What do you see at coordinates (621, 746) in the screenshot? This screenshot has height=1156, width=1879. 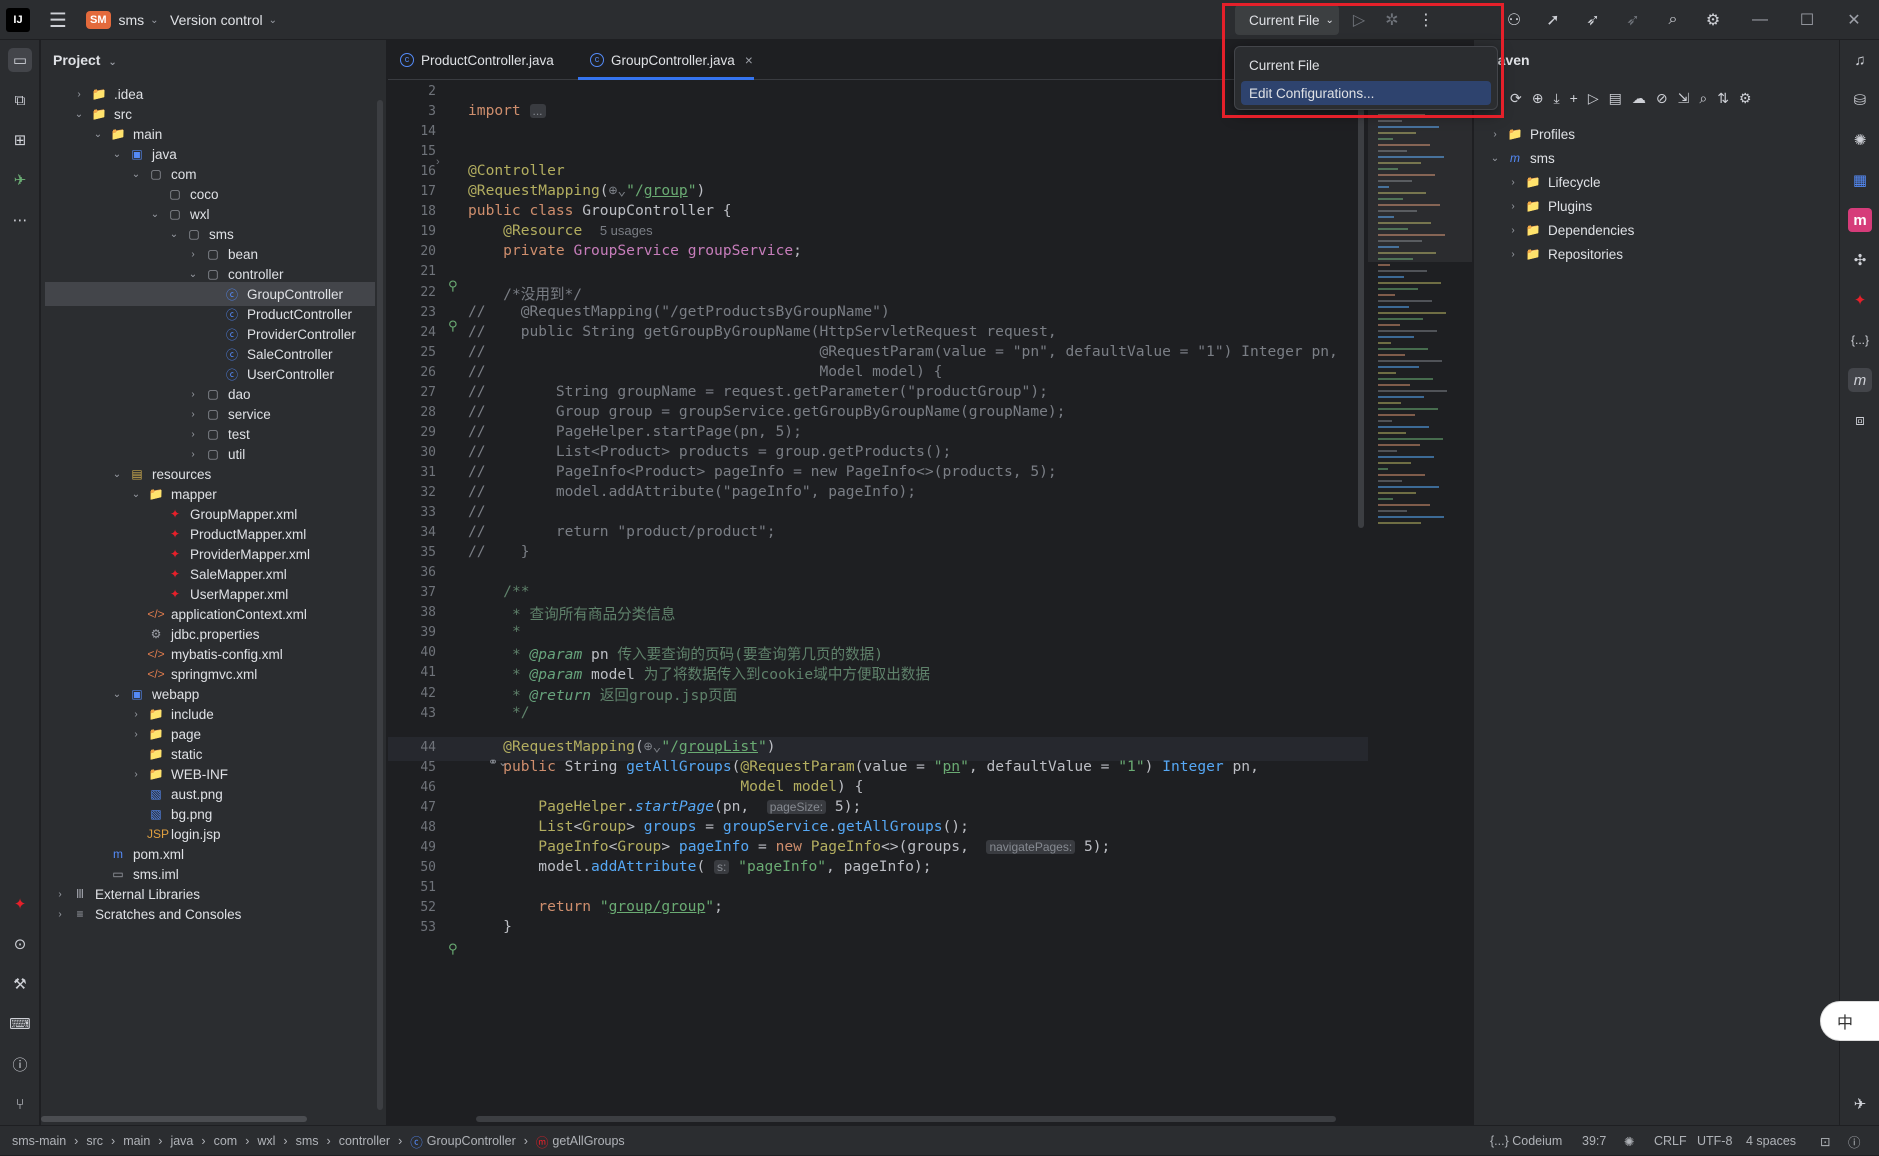 I see `code-line: @RequestMapping(⊕⌄"/groupList")` at bounding box center [621, 746].